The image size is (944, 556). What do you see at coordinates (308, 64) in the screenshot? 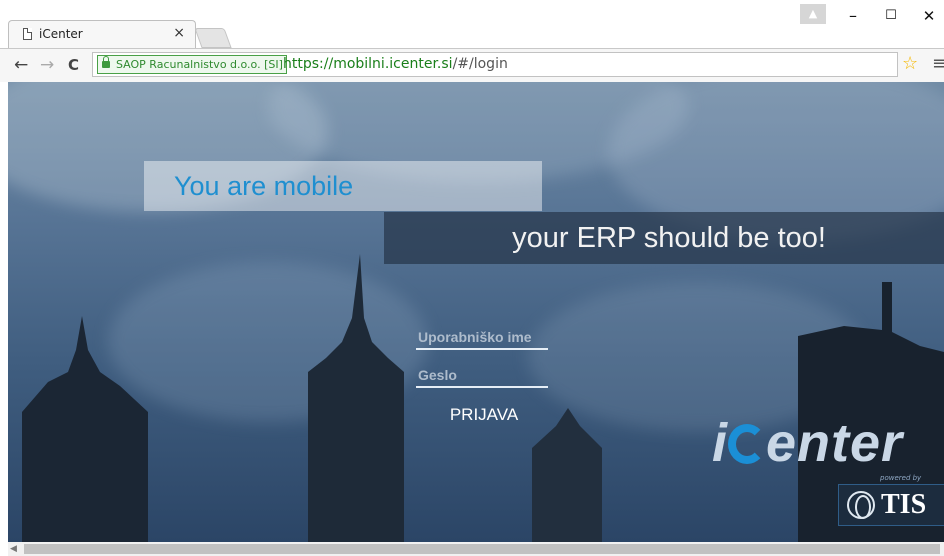
I see `url-scheme: https://` at bounding box center [308, 64].